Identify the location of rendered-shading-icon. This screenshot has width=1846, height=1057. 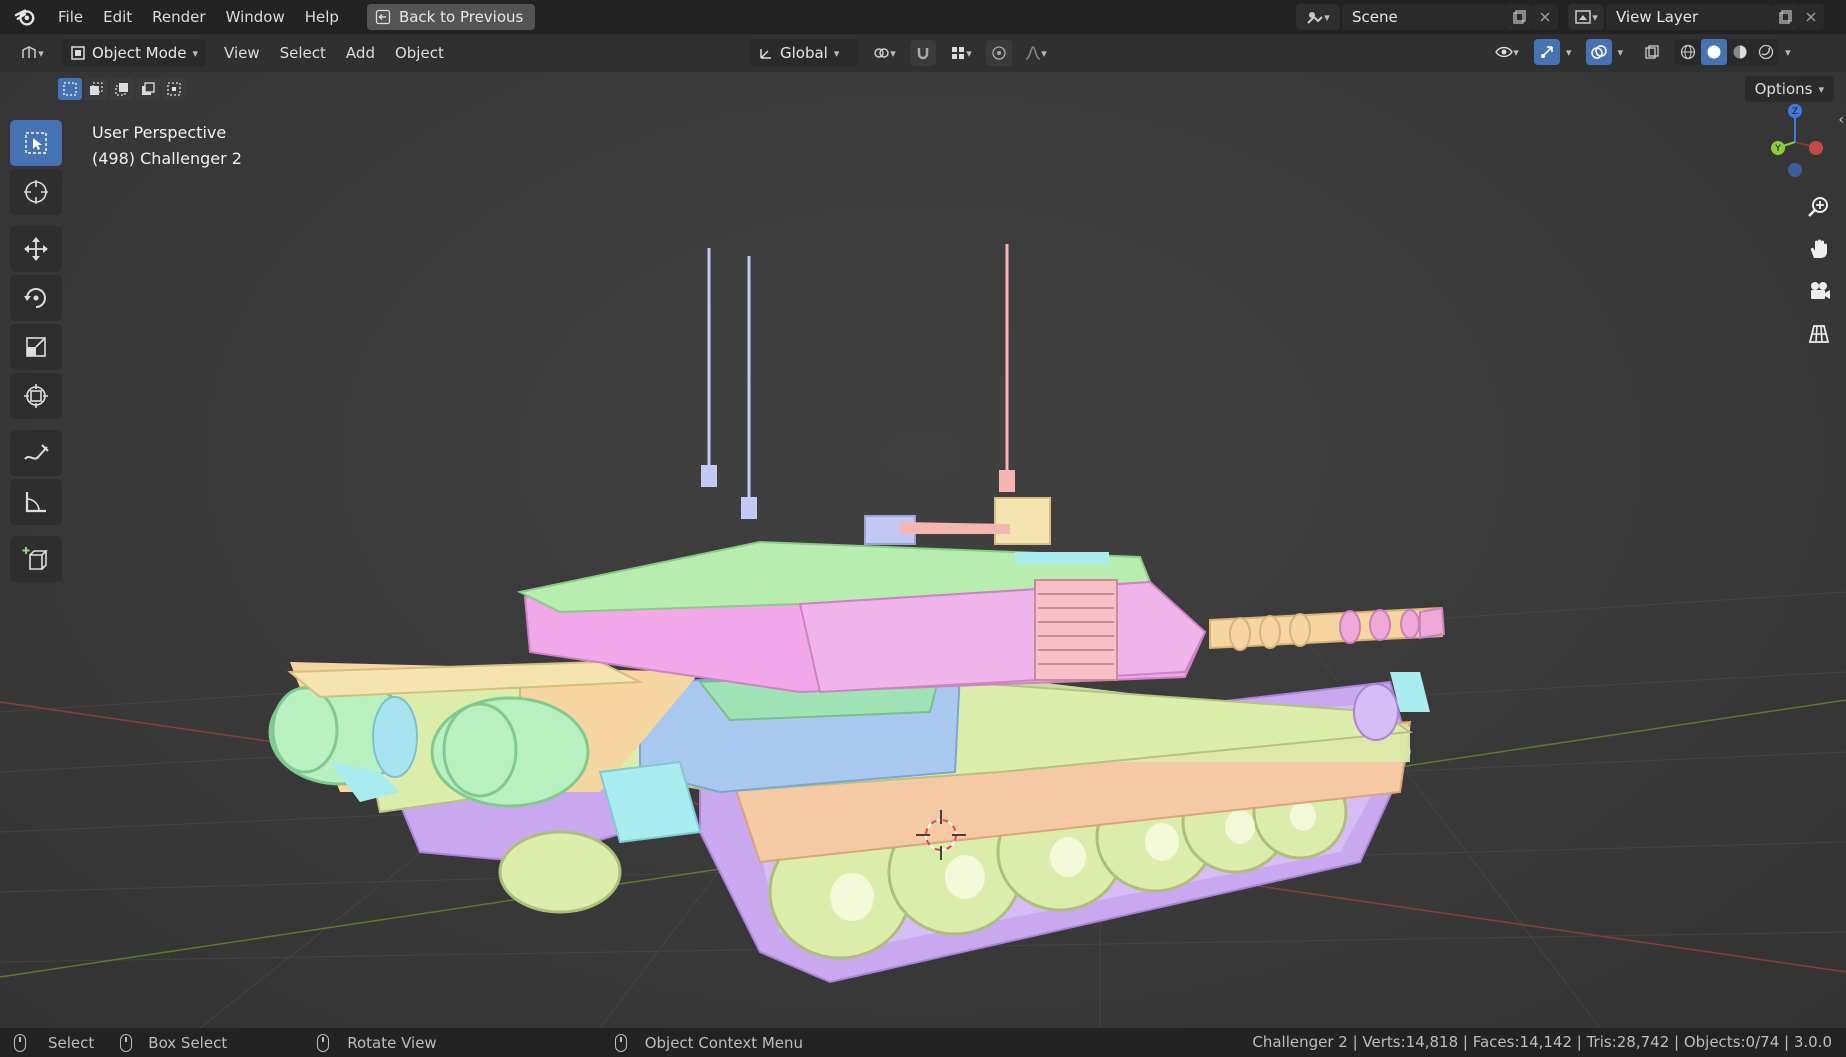
(1766, 52).